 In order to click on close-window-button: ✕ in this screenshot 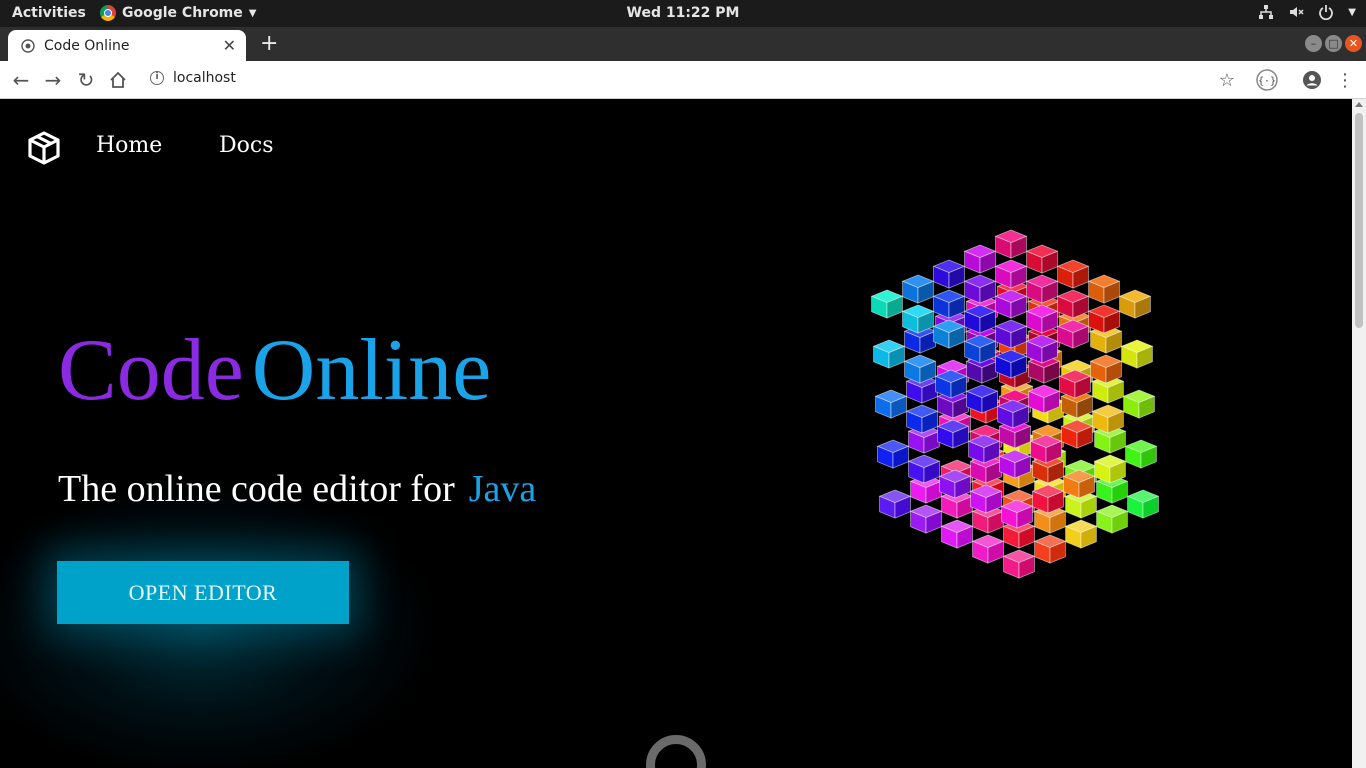, I will do `click(1353, 43)`.